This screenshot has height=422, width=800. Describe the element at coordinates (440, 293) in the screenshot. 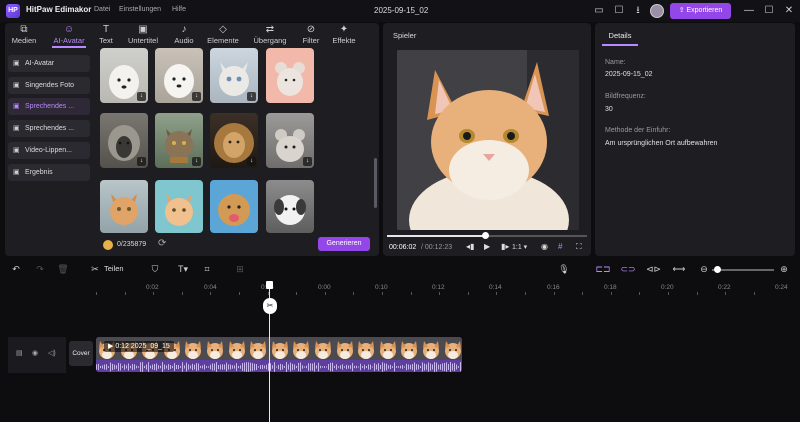

I see `ruler-tick` at that location.